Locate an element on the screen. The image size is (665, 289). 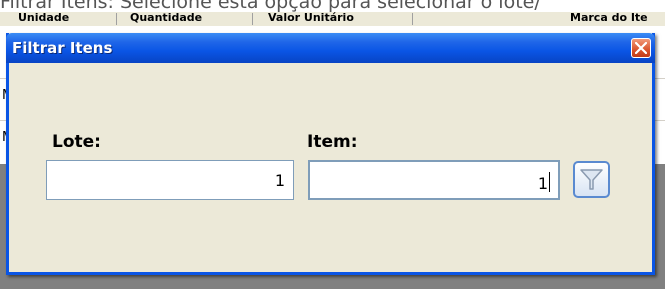
item-label: Item: is located at coordinates (332, 142).